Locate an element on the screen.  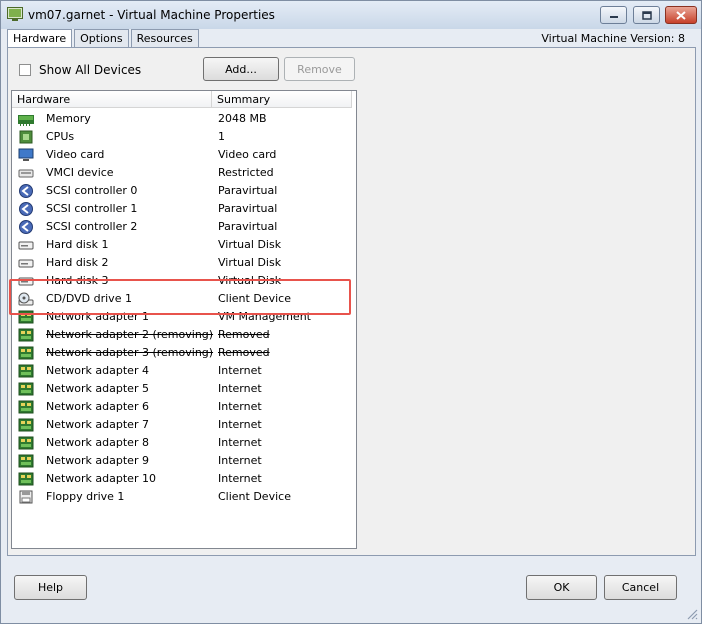
table-row: Hard disk 1 Virtual Disk is located at coordinates (184, 245).